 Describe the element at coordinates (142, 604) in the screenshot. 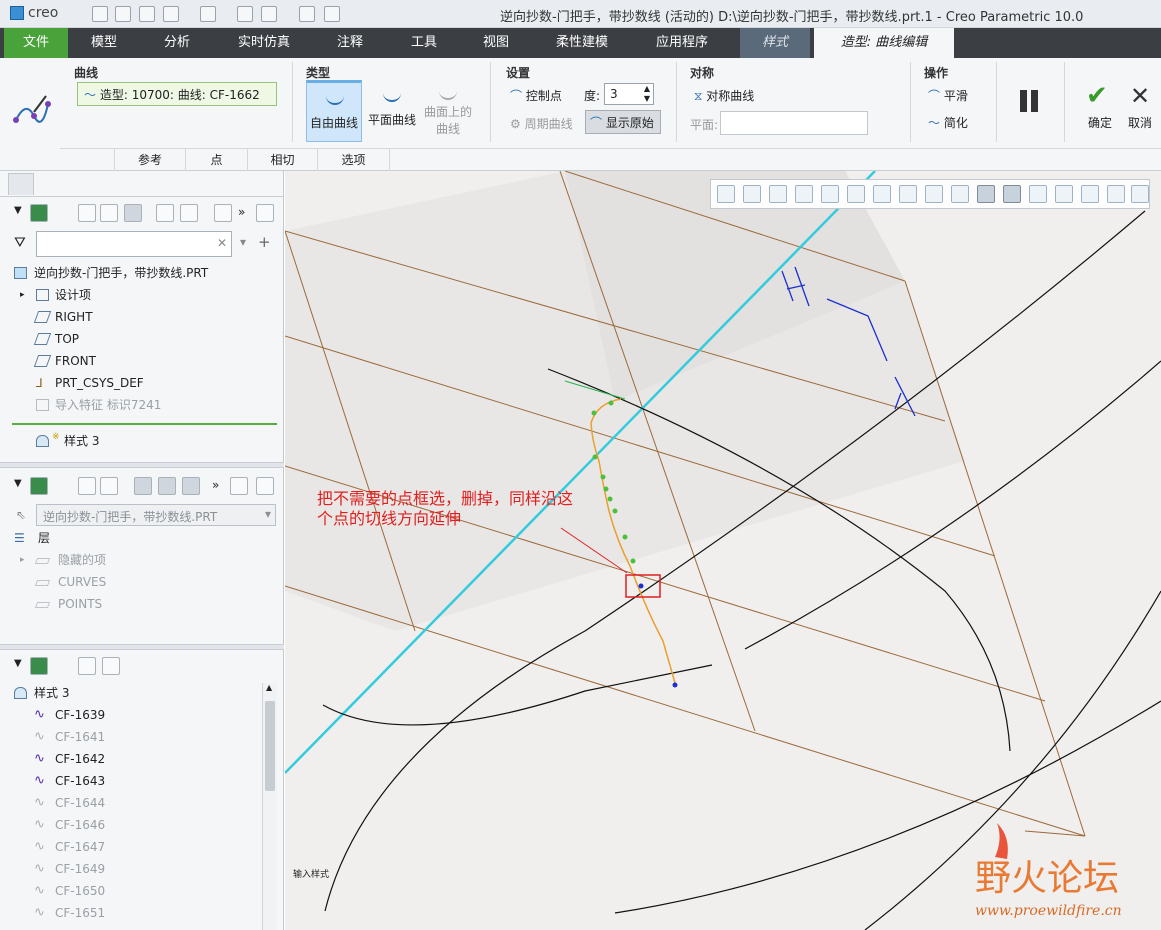

I see `layer-item-points: POINTS` at that location.